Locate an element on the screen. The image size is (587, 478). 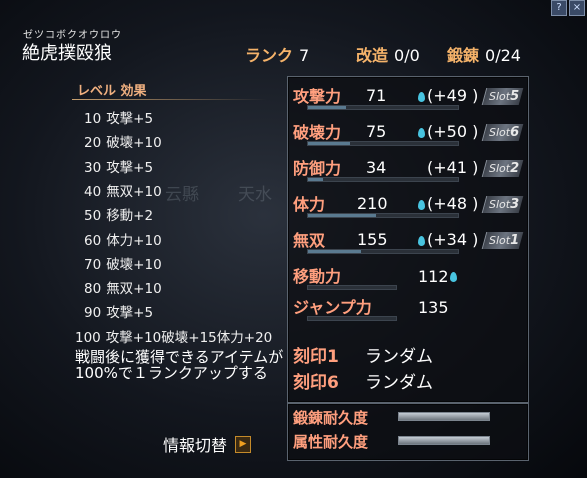
slot-label: Slot5 is located at coordinates (504, 96).